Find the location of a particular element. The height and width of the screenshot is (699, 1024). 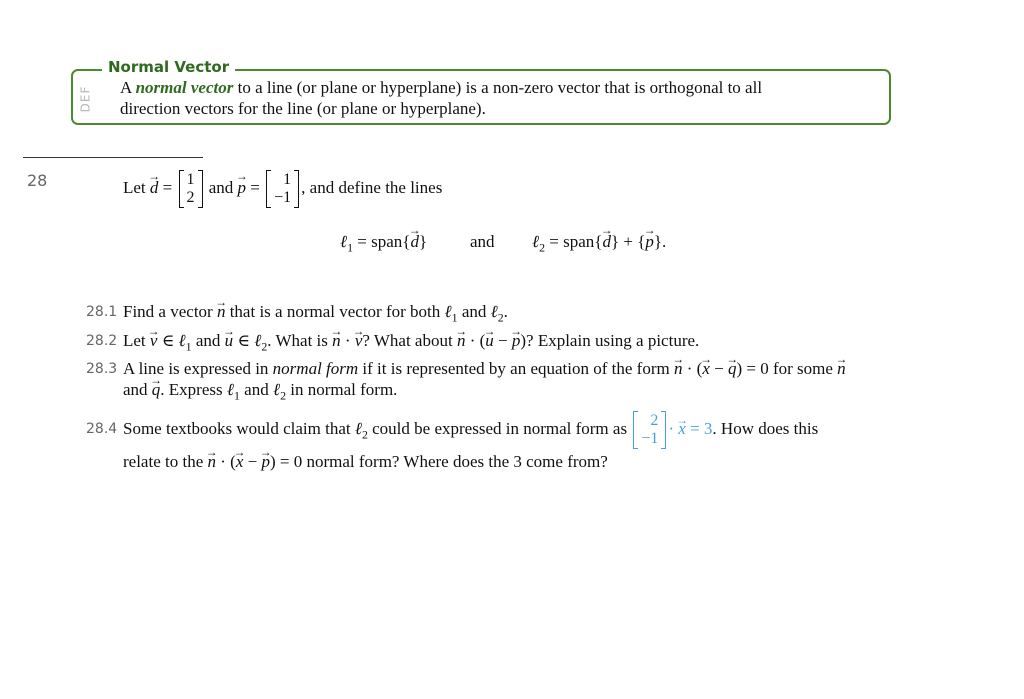

definition-tag: DEF is located at coordinates (85, 99).